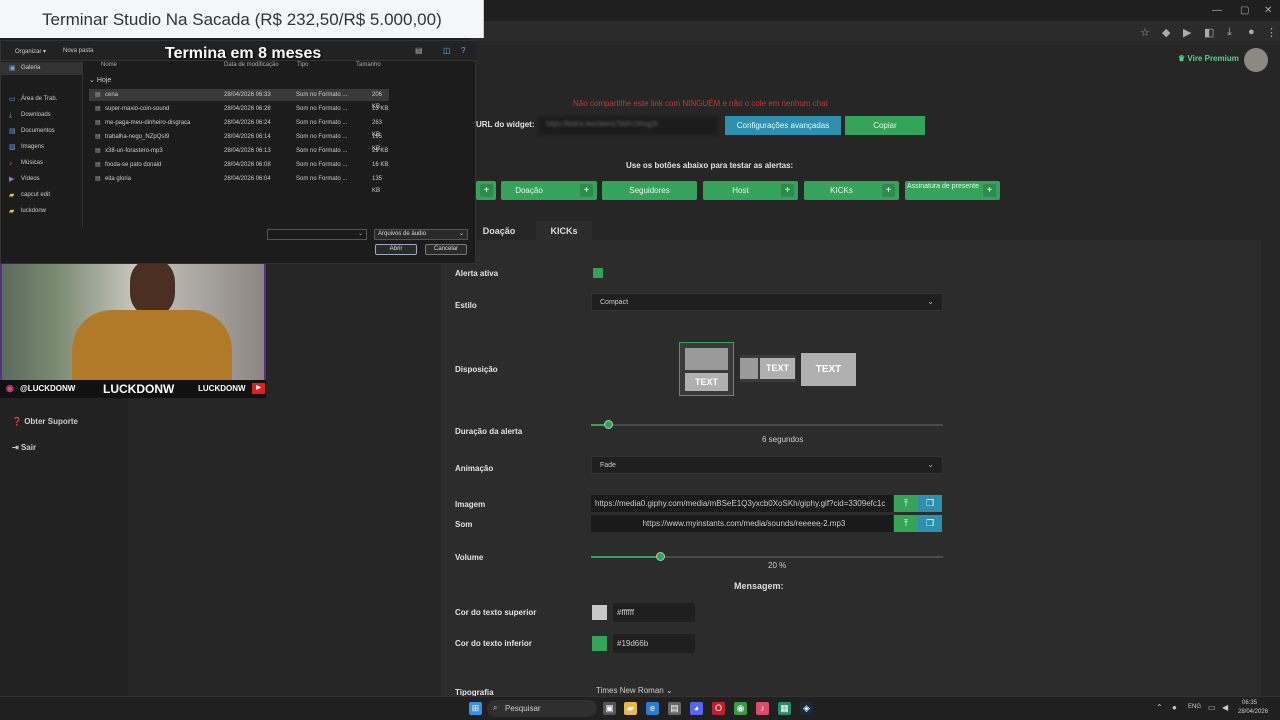 This screenshot has height=720, width=1280. I want to click on layout-option-stacked: TEXT, so click(706, 369).